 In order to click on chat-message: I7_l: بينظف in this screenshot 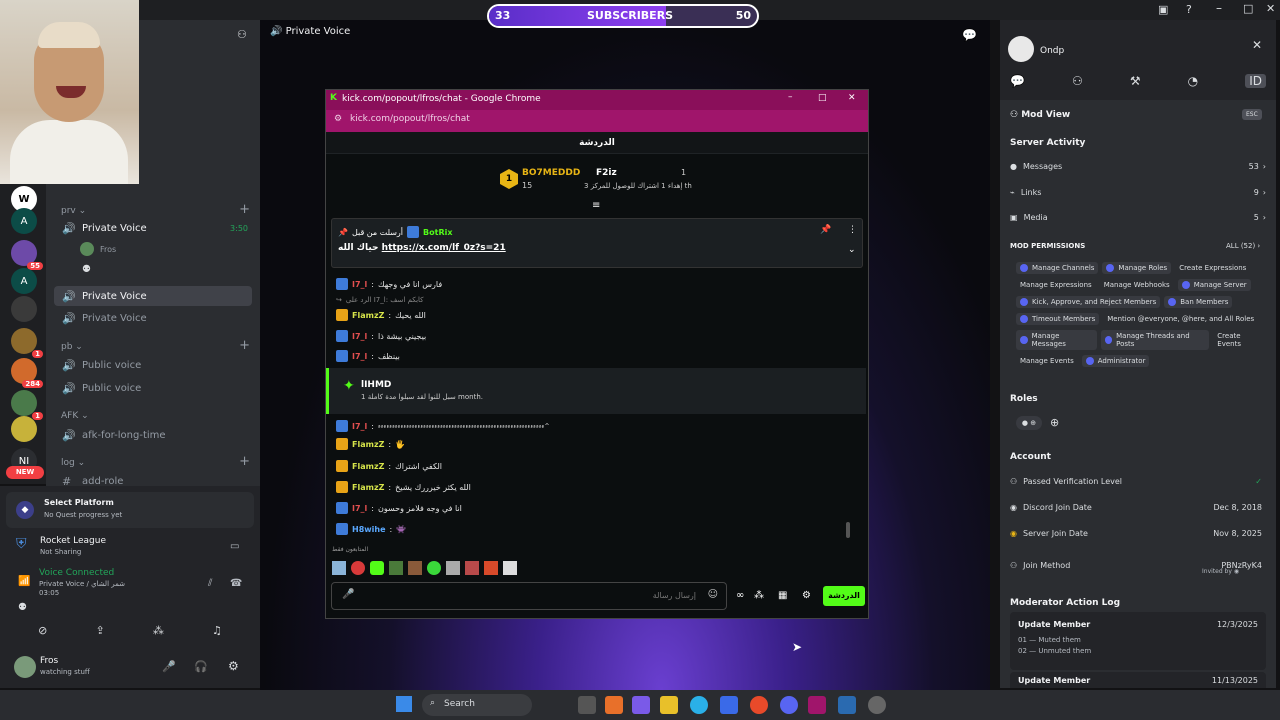, I will do `click(596, 356)`.